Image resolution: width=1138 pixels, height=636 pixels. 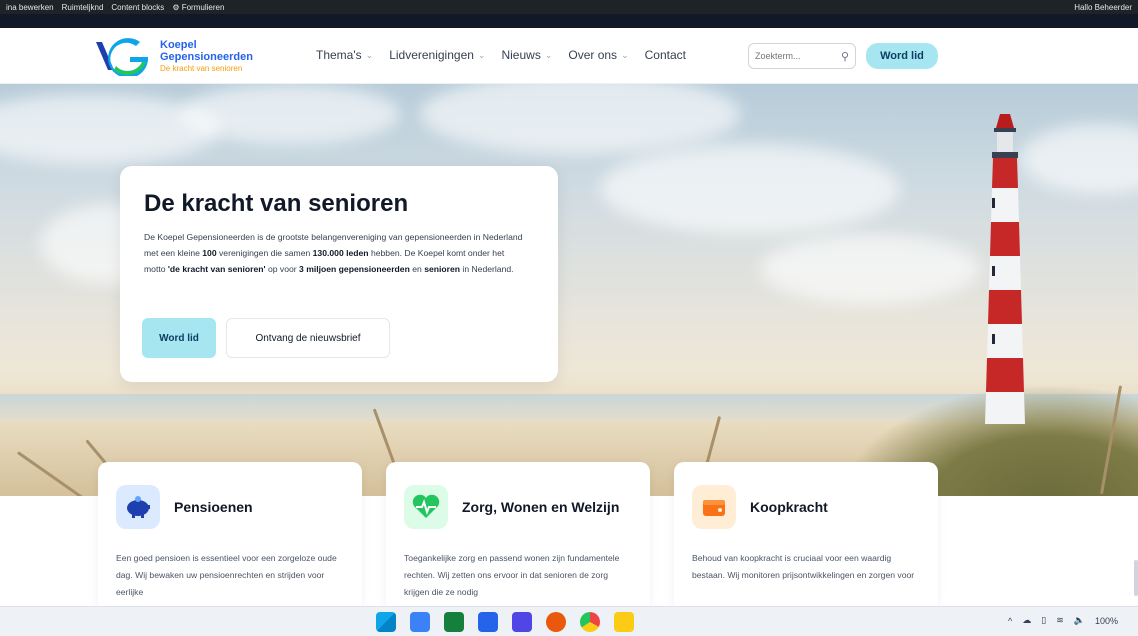 I want to click on hero-text-bold: 'de kracht van senioren', so click(x=216, y=268).